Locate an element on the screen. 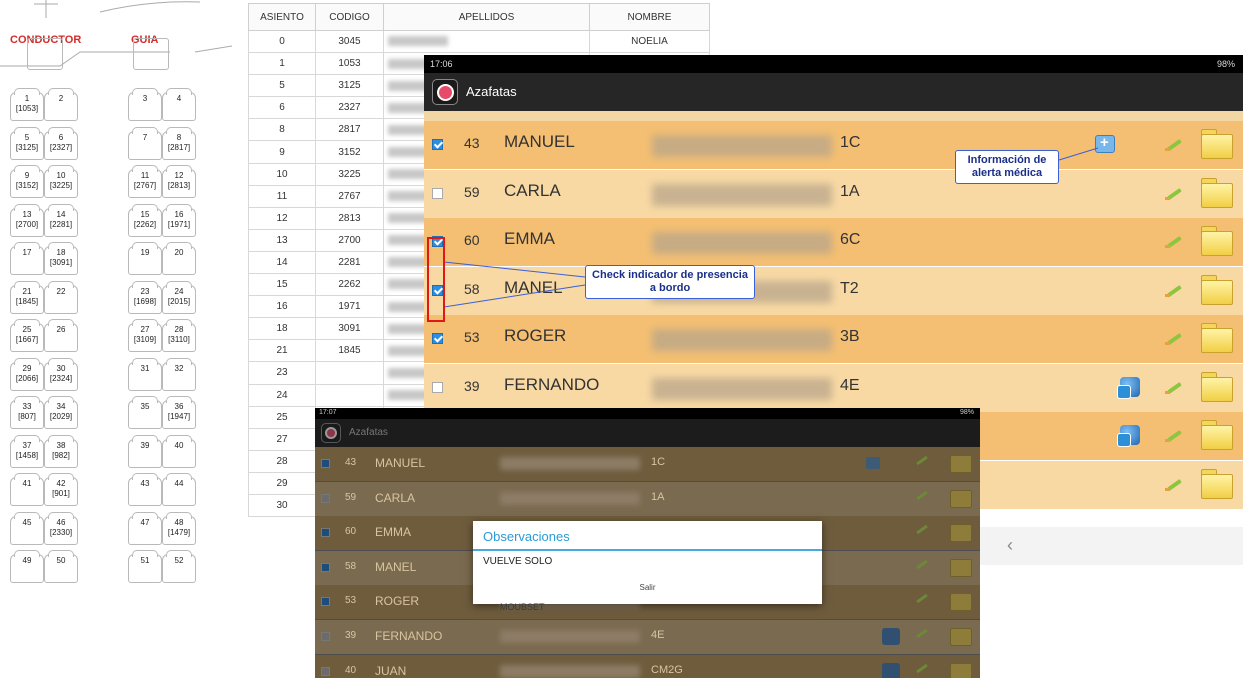 The width and height of the screenshot is (1243, 678). seat-40: 40 is located at coordinates (179, 451).